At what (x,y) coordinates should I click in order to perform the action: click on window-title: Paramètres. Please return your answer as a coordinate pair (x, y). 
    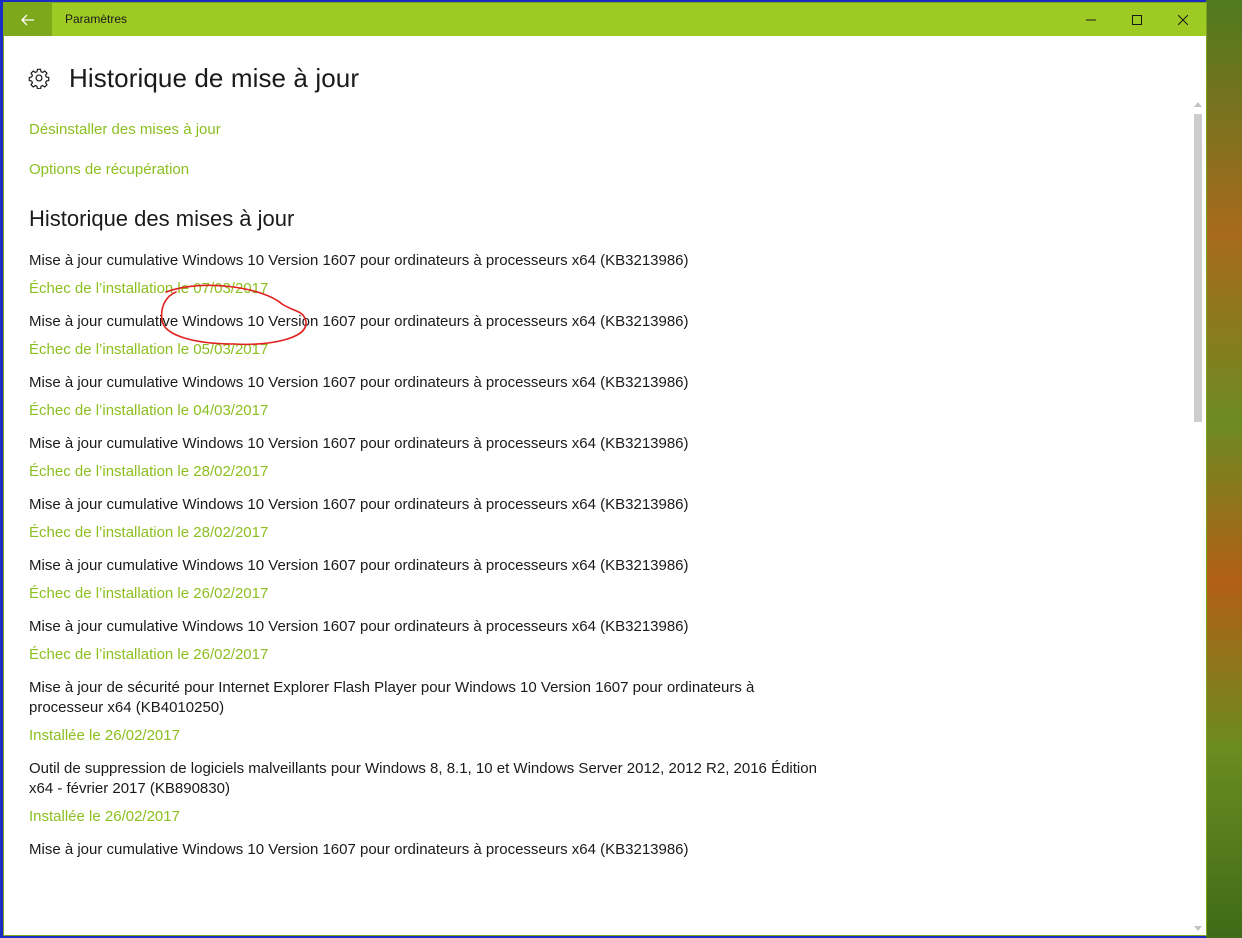
    Looking at the image, I should click on (96, 19).